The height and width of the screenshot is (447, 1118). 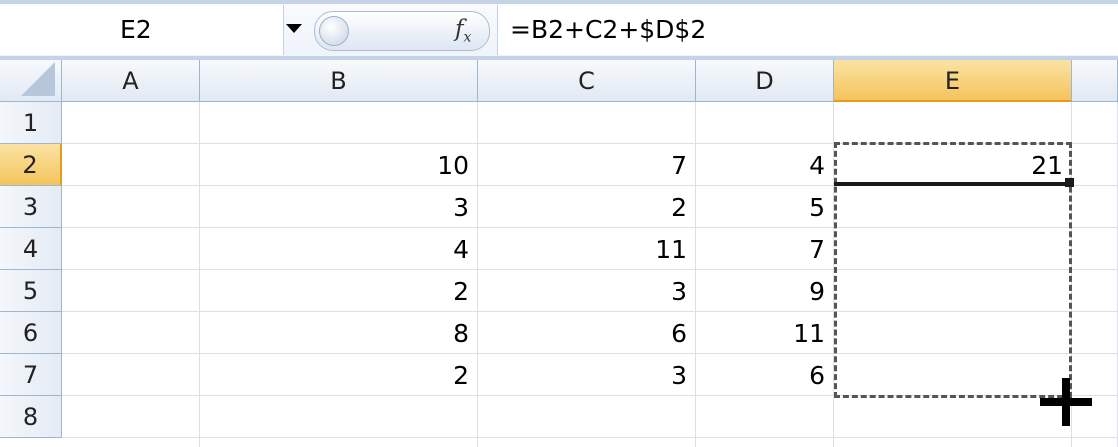 What do you see at coordinates (402, 31) in the screenshot?
I see `insert-function-control: fx` at bounding box center [402, 31].